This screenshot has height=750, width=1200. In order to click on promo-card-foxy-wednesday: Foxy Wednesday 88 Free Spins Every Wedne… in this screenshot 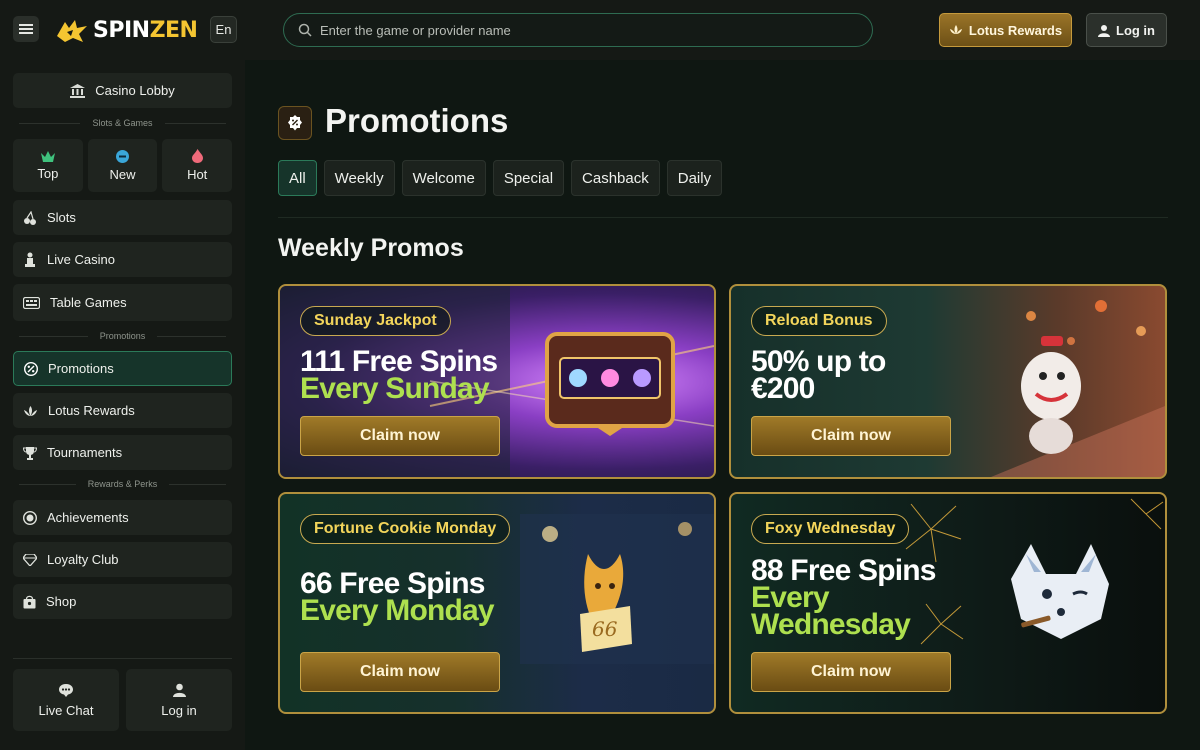, I will do `click(948, 603)`.